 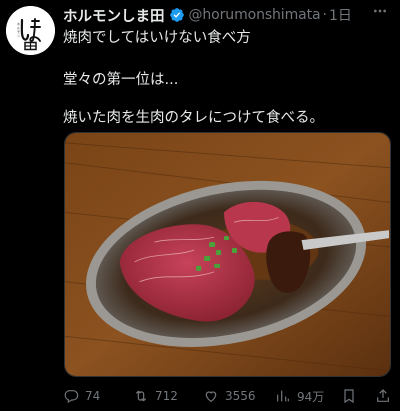 I want to click on heart-icon, so click(x=211, y=397).